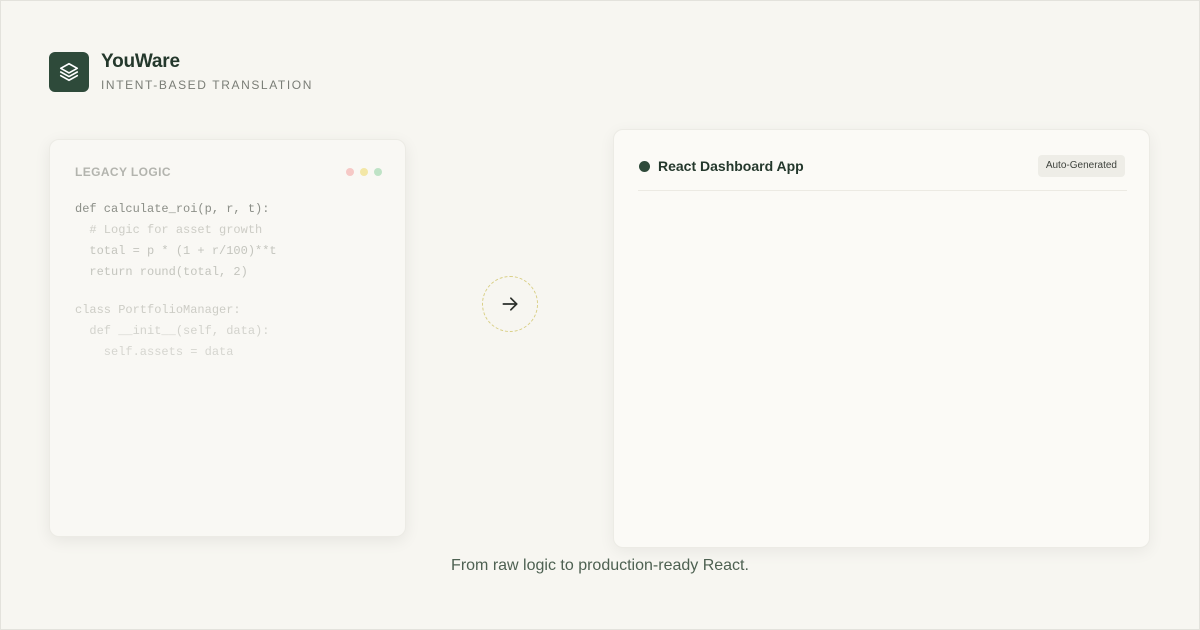  What do you see at coordinates (172, 209) in the screenshot?
I see `code-line: def calculate_roi(p, r, t):` at bounding box center [172, 209].